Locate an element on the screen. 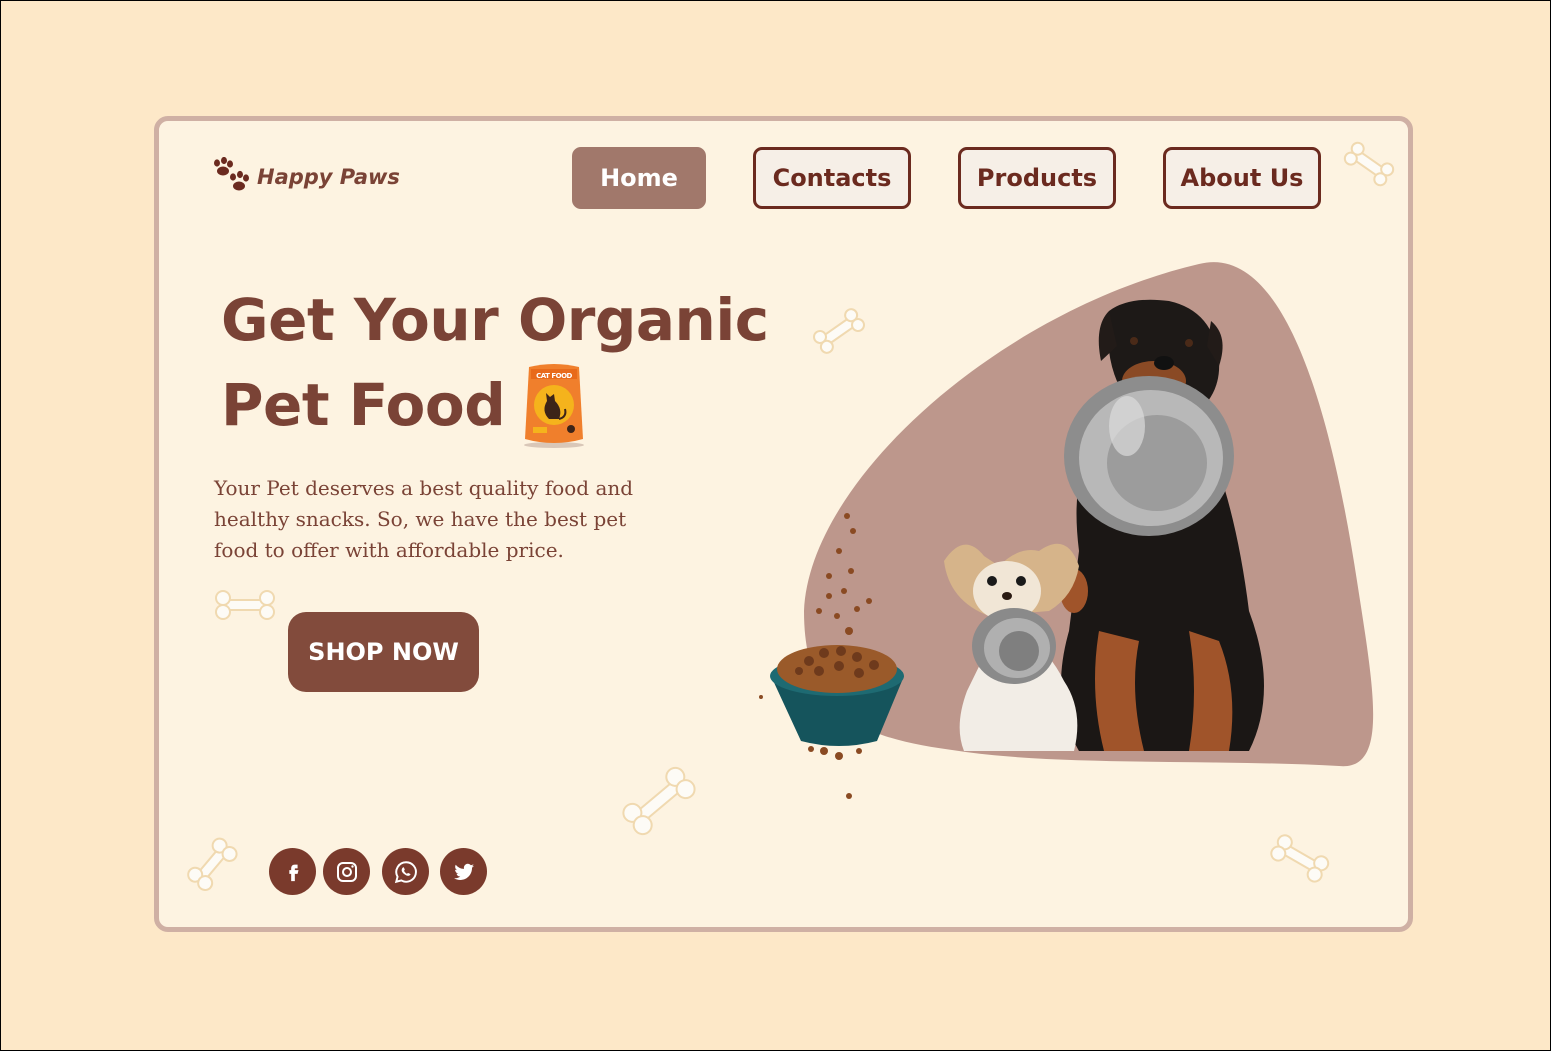 The width and height of the screenshot is (1551, 1051). steel-bowl-small is located at coordinates (1014, 646).